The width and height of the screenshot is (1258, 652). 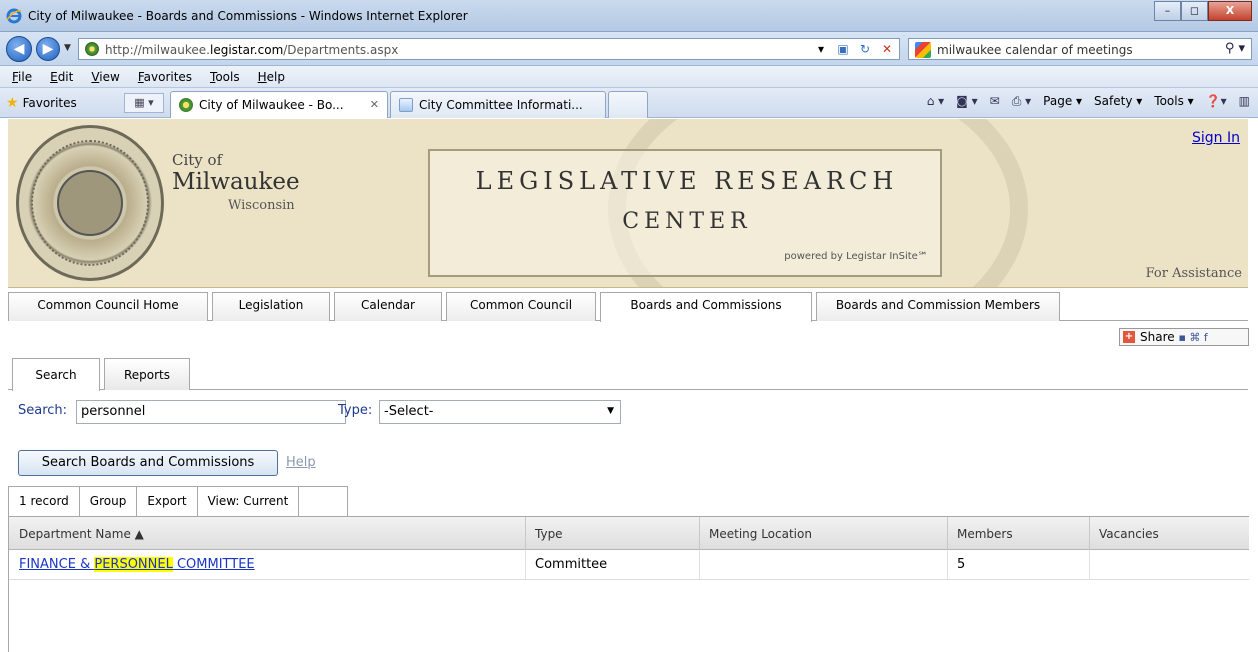 I want to click on menu-bar: File Edit View Favorites Tools Help, so click(x=629, y=77).